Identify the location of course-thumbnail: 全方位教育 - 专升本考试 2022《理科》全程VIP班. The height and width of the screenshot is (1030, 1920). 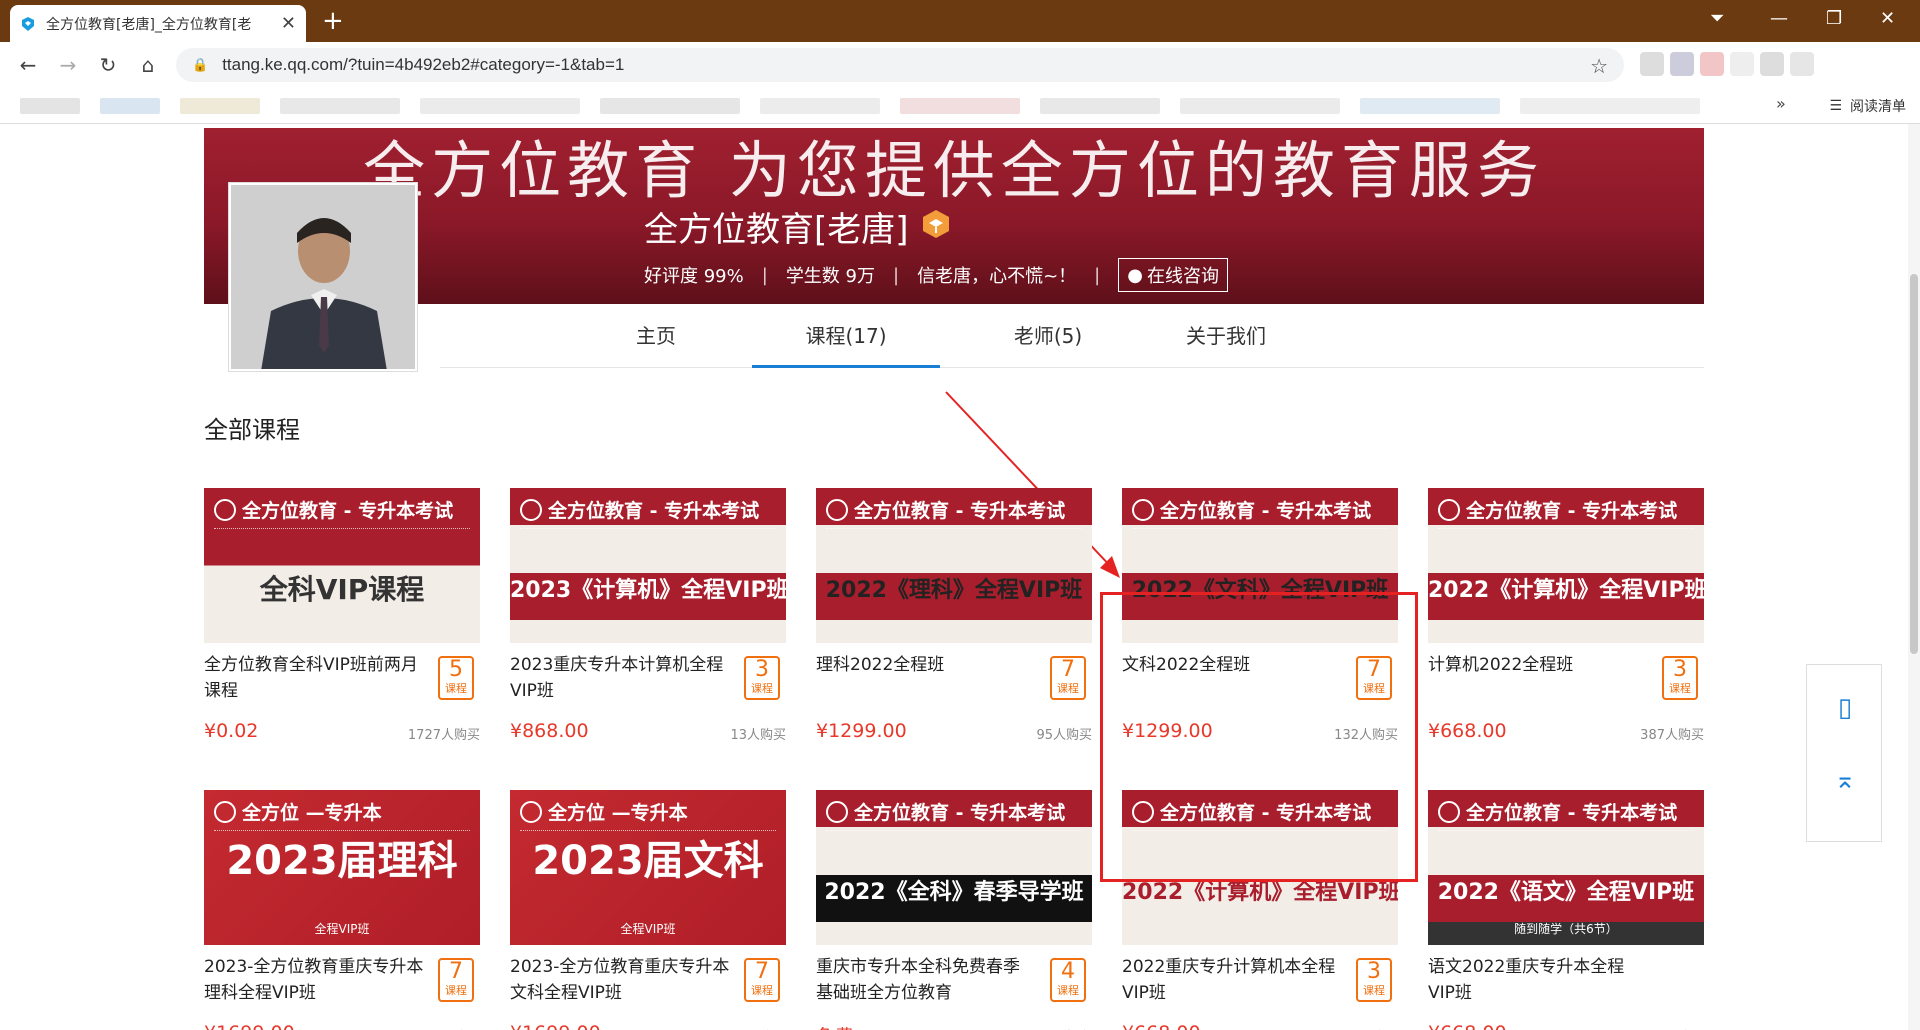
(954, 565).